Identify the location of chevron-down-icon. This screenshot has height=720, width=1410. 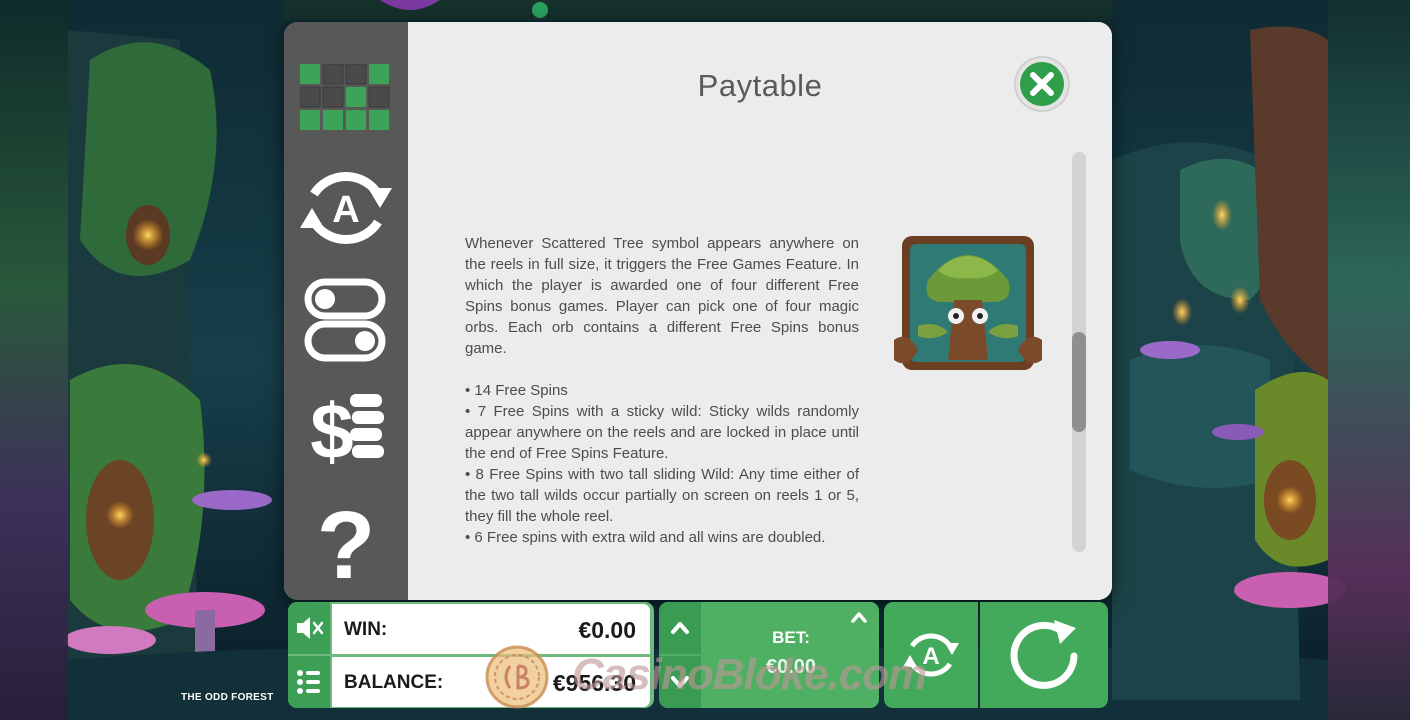
(680, 682).